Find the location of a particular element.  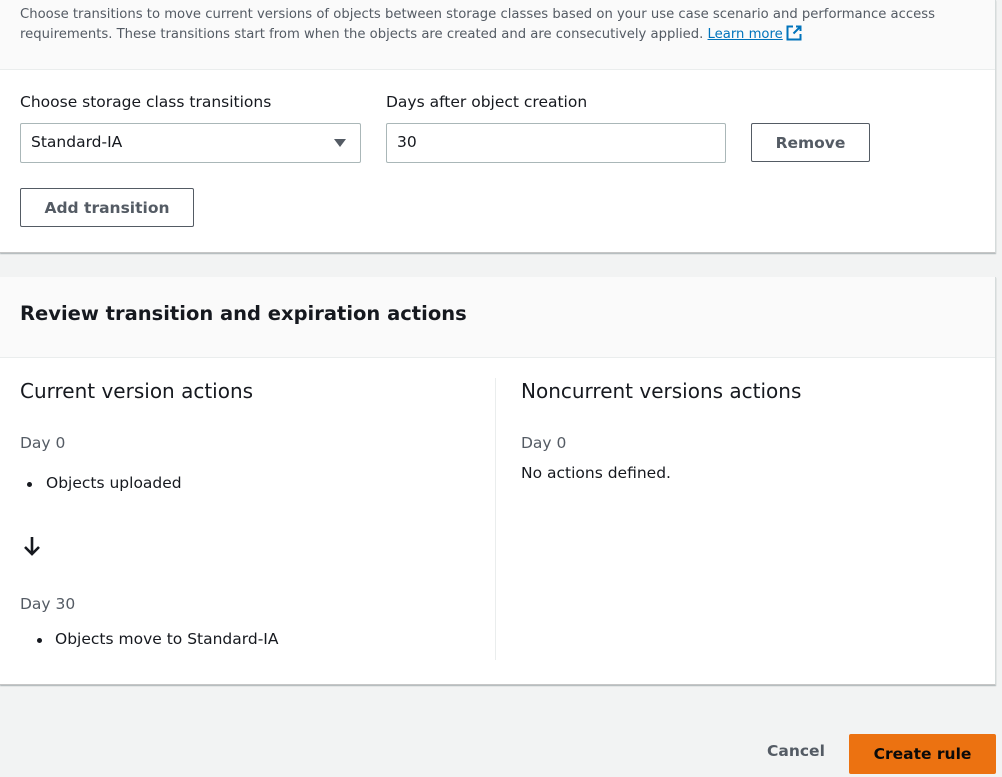

arrow-down-icon is located at coordinates (32, 546).